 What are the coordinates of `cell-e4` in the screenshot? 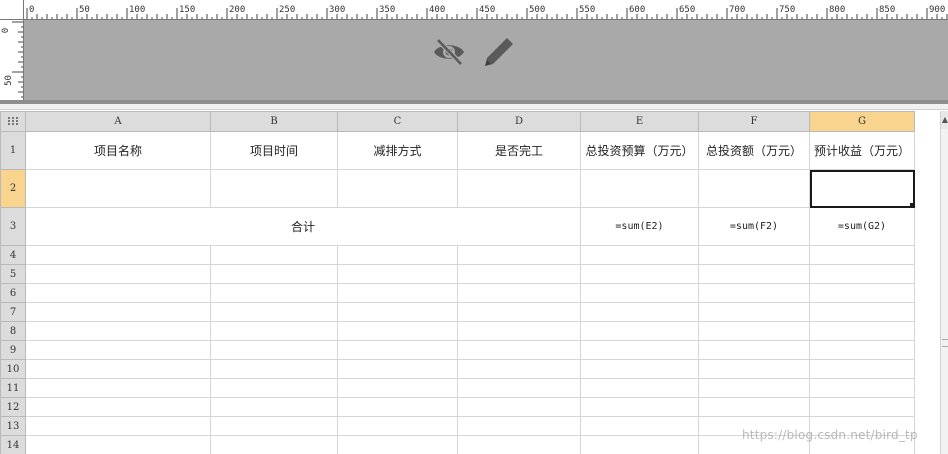 It's located at (639, 255).